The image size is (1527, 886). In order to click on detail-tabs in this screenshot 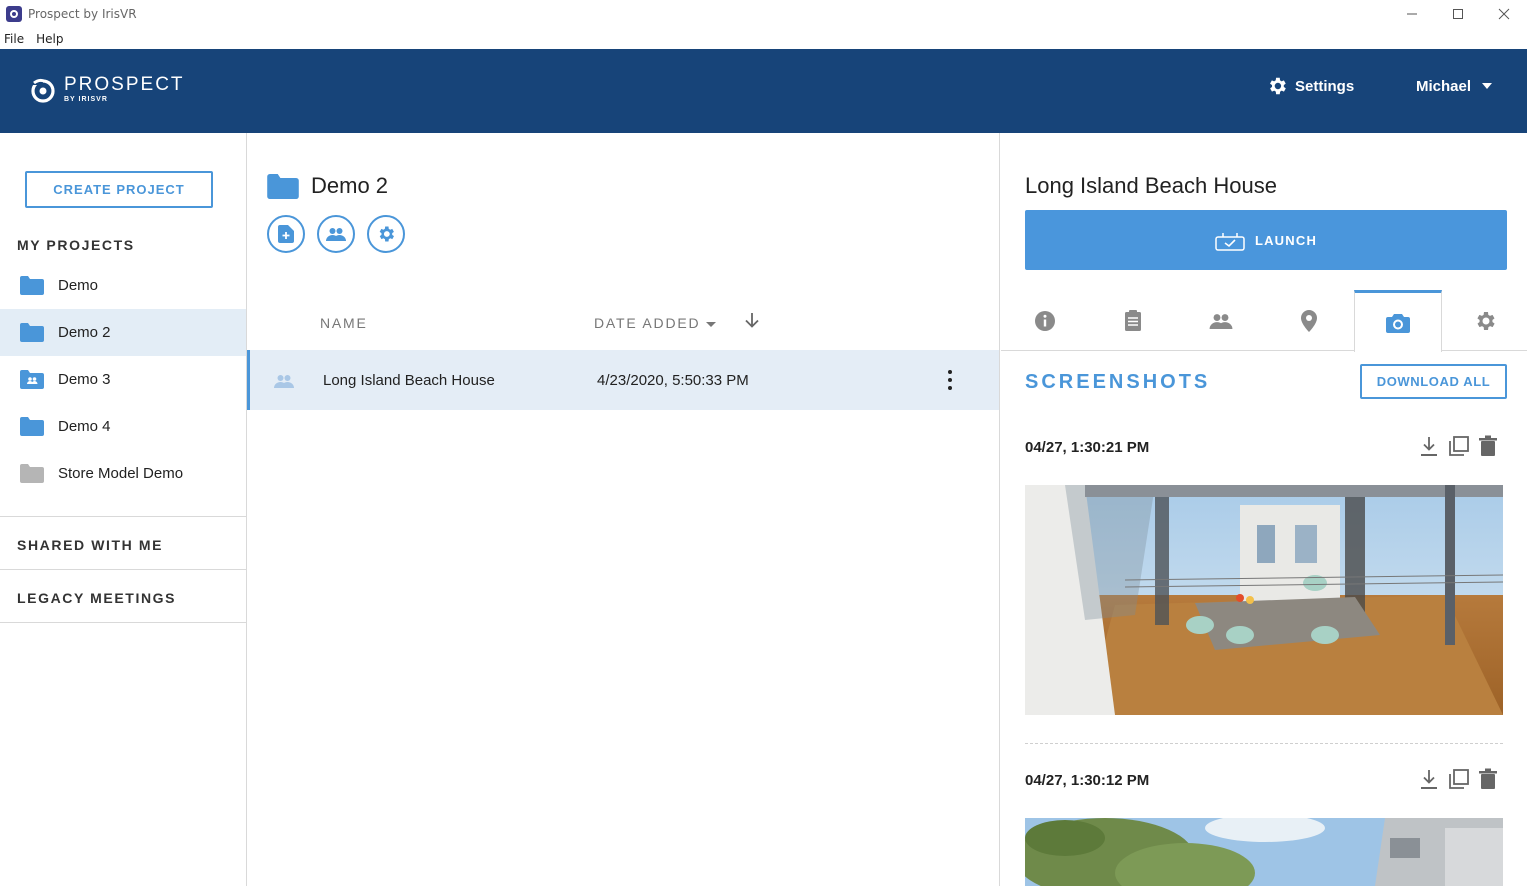, I will do `click(1264, 321)`.